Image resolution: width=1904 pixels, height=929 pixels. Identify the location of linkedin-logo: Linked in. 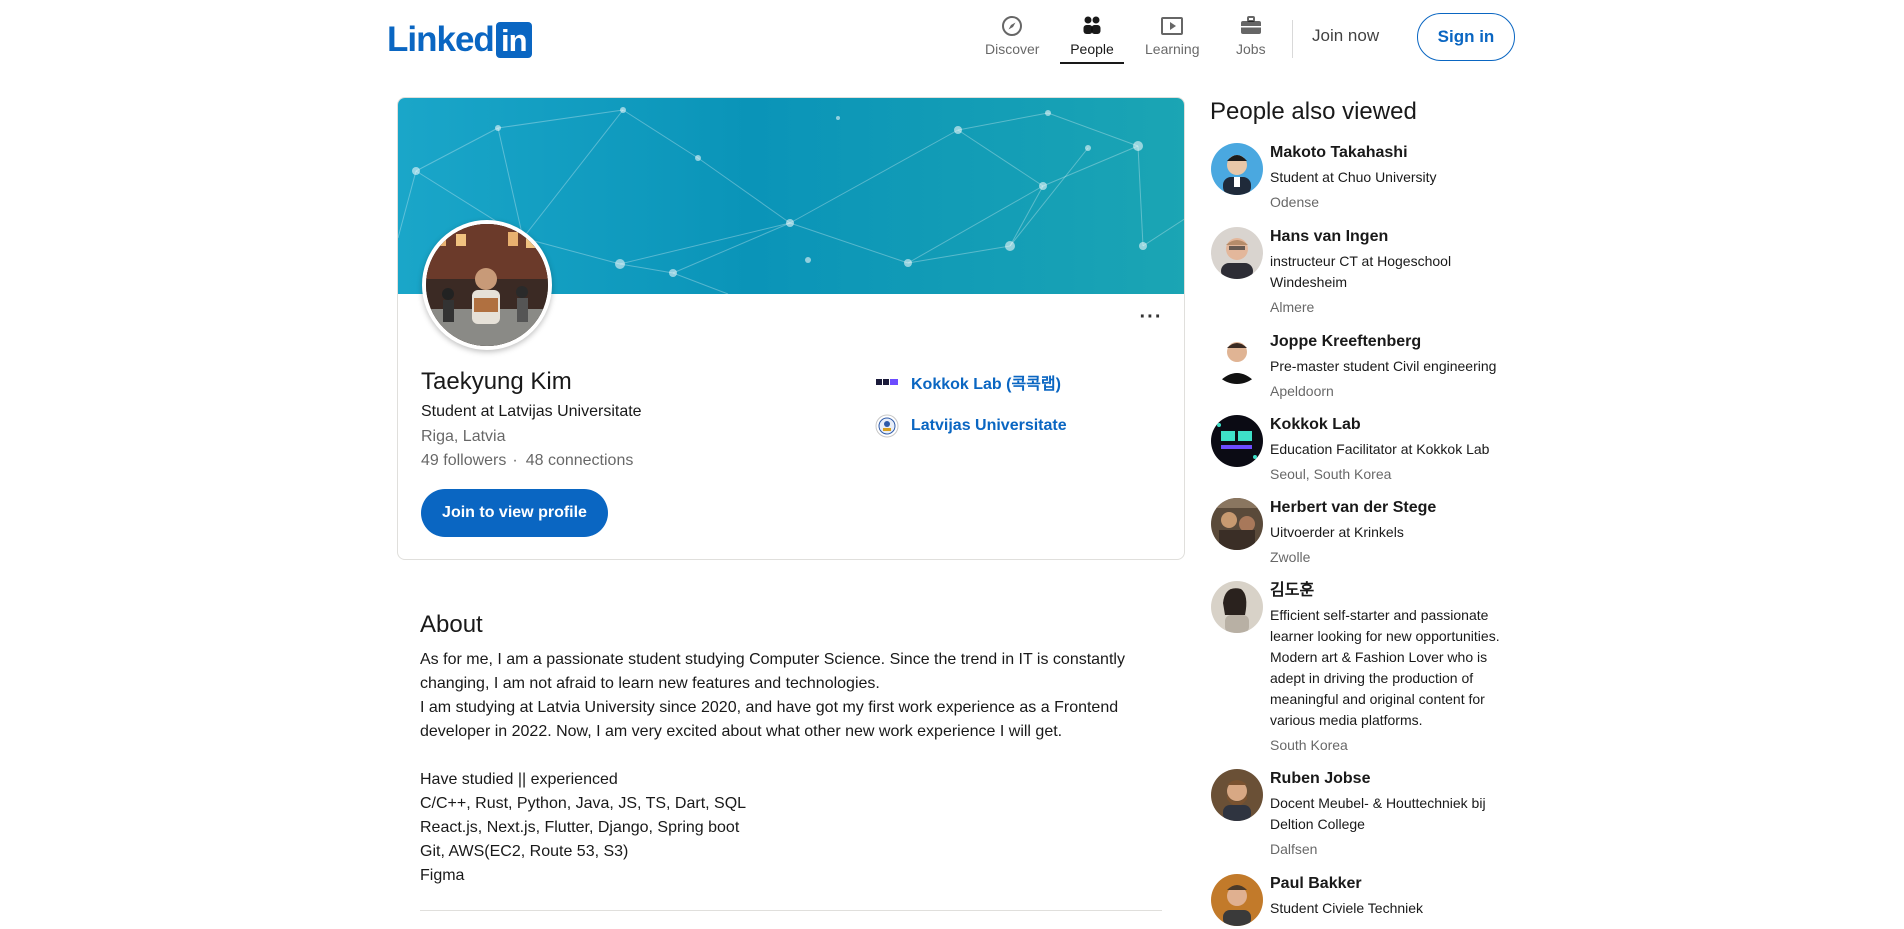
(459, 40).